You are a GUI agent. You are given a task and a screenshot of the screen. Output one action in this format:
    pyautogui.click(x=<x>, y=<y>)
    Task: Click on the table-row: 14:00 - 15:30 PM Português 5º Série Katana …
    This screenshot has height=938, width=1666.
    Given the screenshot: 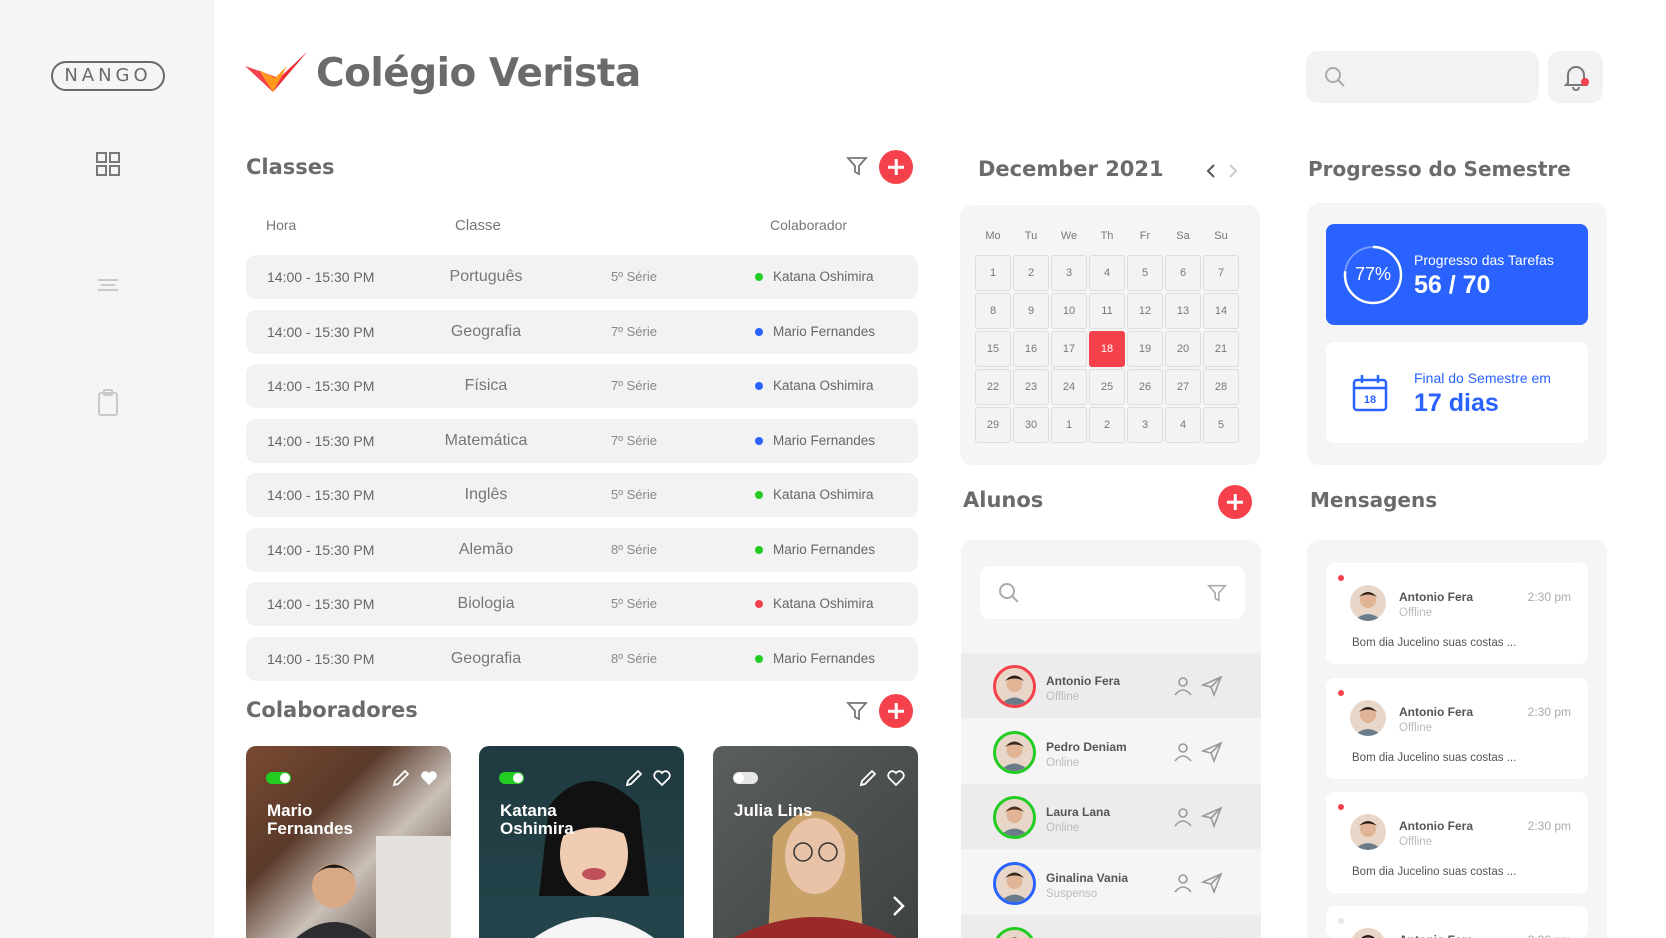 What is the action you would take?
    pyautogui.click(x=582, y=277)
    